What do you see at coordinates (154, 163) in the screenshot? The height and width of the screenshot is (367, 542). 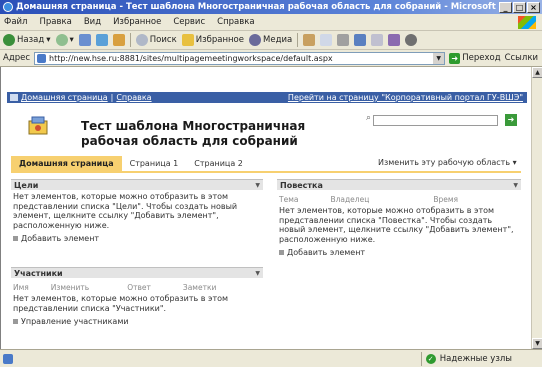 I see `tab-page-1: Страница 1` at bounding box center [154, 163].